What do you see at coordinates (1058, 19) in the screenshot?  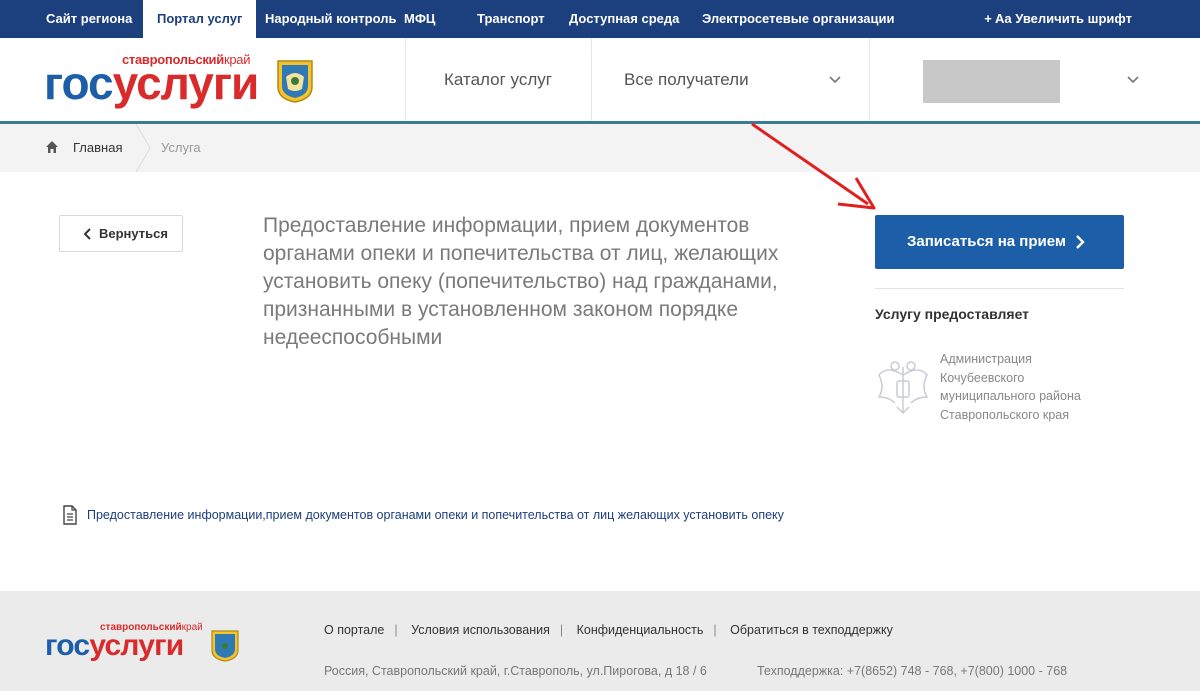 I see `increase-font-toggle: + Aa Увеличить шрифт` at bounding box center [1058, 19].